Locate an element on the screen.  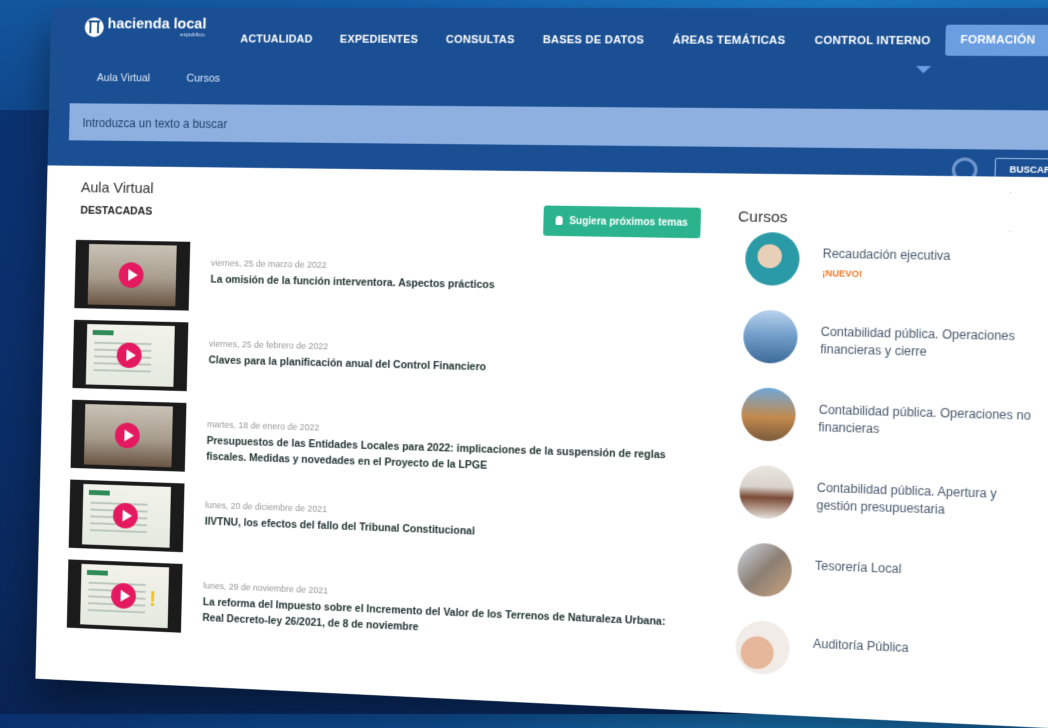
video-date: lunes, 20 de diciembre de 2021 is located at coordinates (266, 507).